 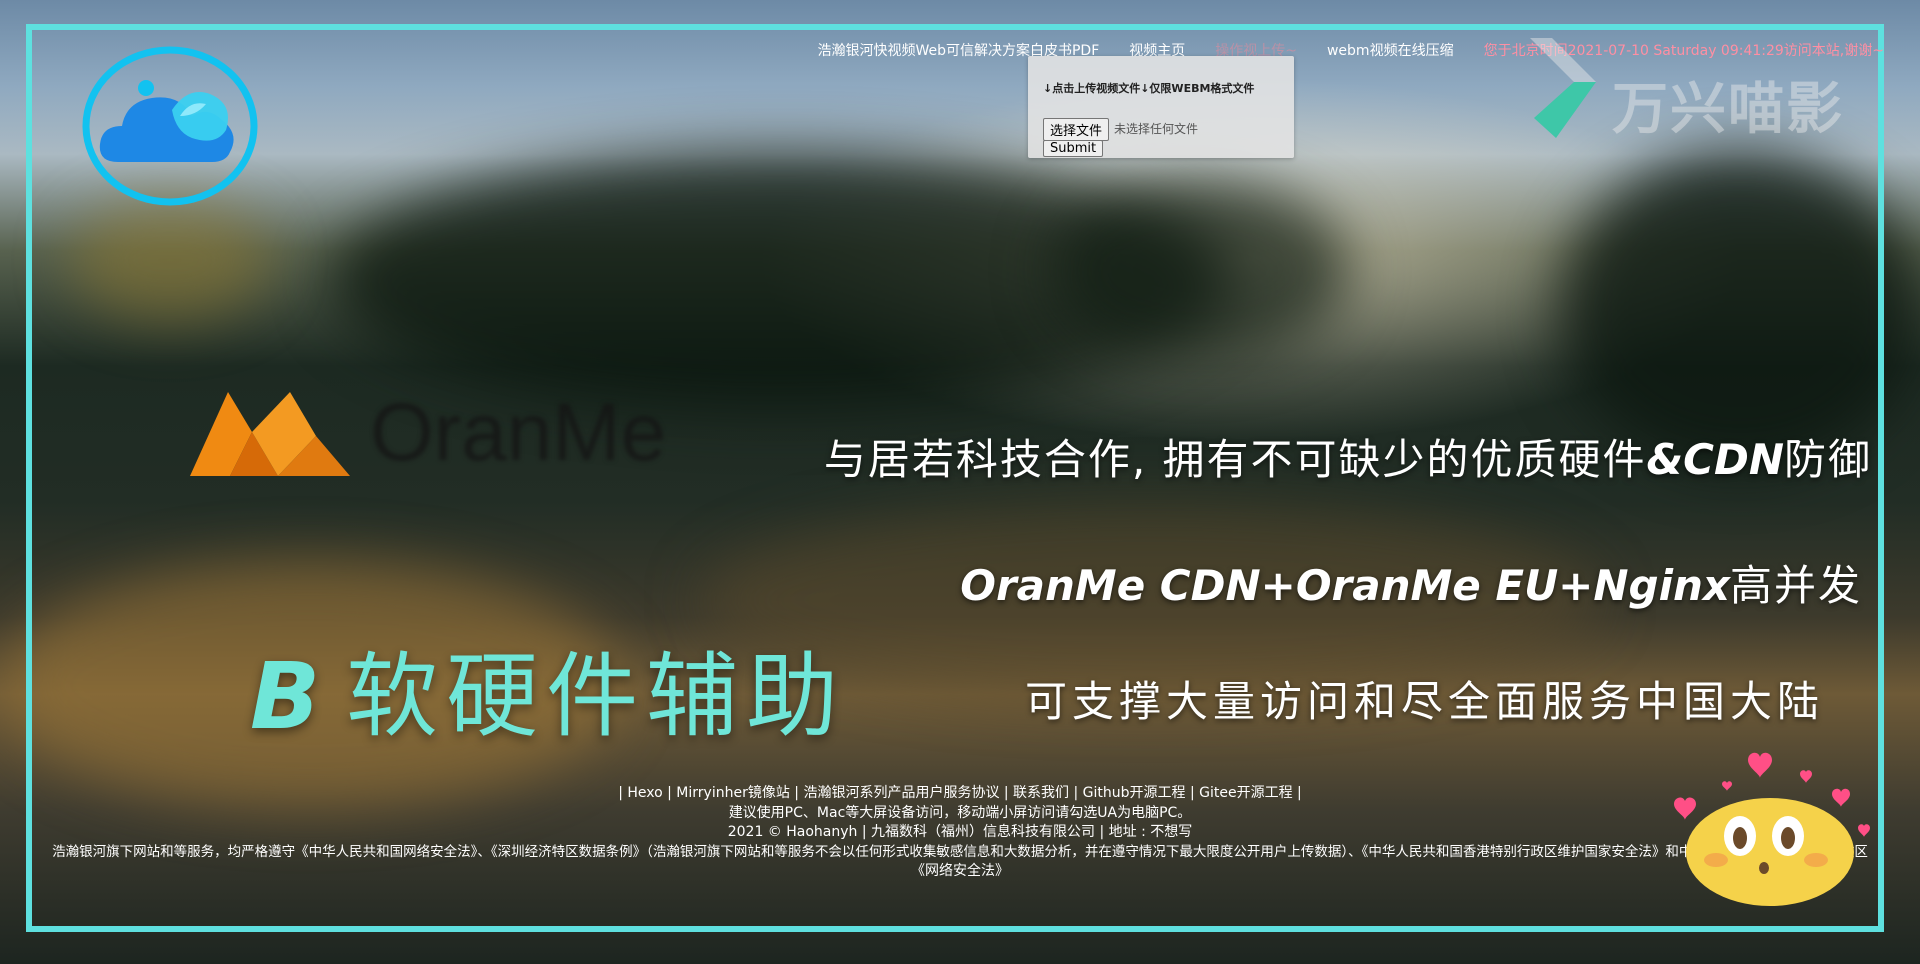 I want to click on bg-foliage-blob, so click(x=170, y=260).